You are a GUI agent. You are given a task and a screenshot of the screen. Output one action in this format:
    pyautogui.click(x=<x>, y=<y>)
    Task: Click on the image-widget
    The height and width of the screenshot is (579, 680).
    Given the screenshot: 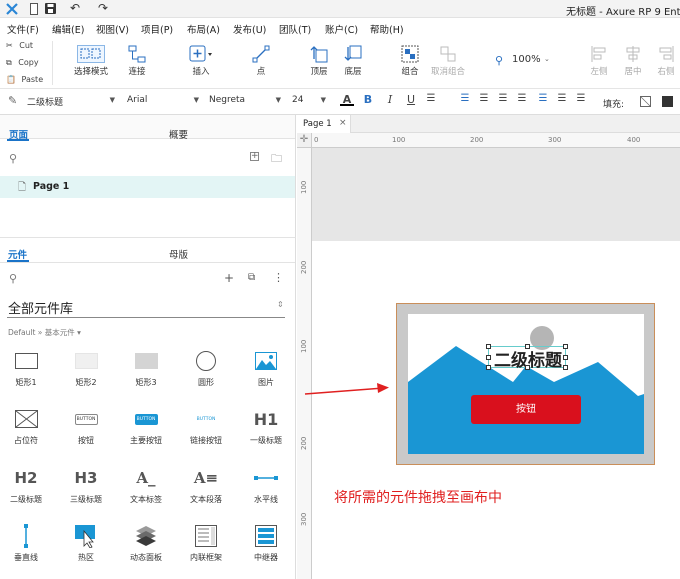 What is the action you would take?
    pyautogui.click(x=526, y=384)
    